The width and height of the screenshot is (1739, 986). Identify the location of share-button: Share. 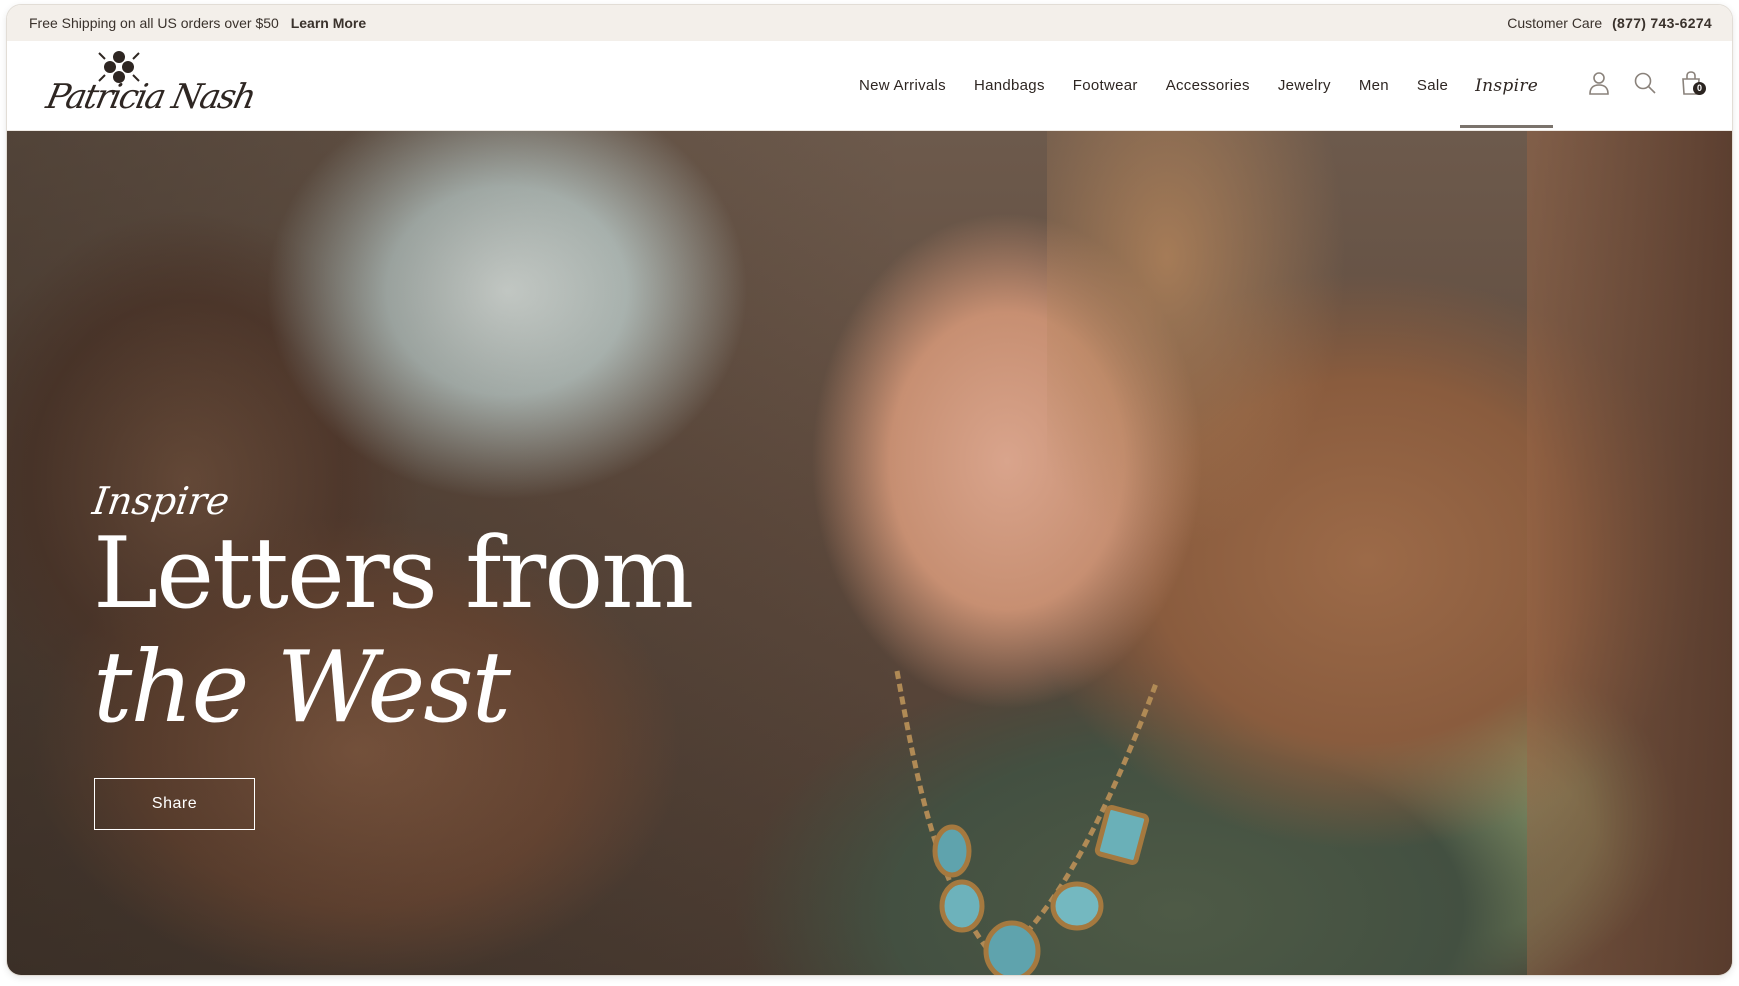
(174, 804).